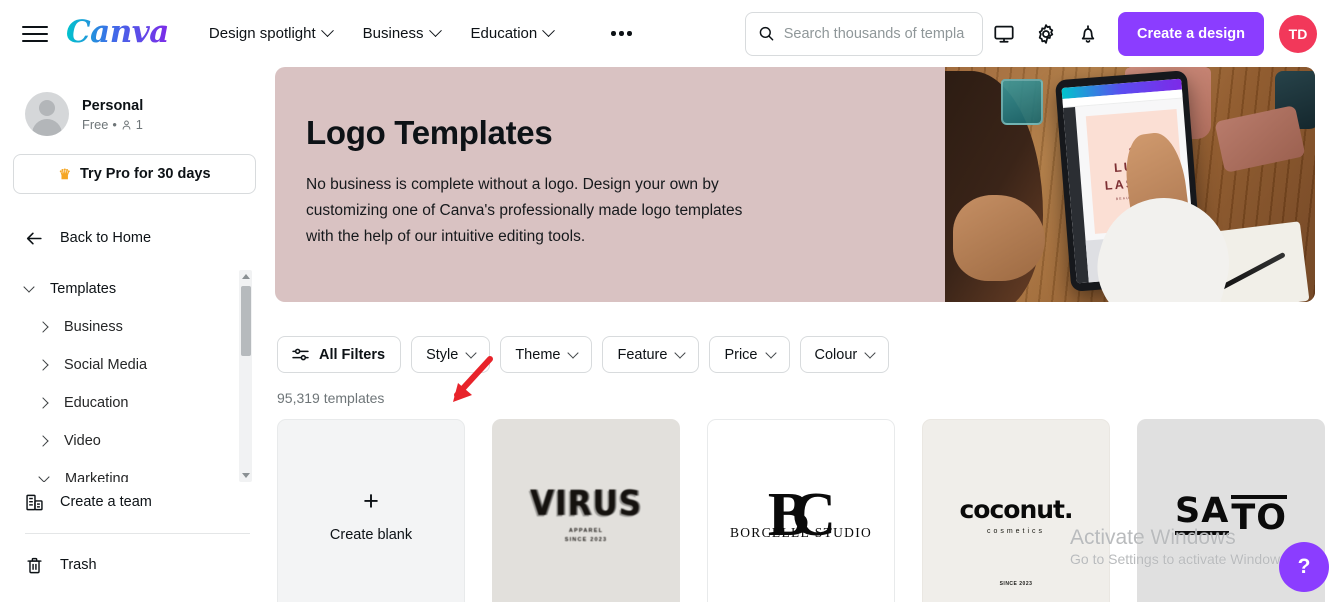 The width and height of the screenshot is (1339, 602). What do you see at coordinates (442, 354) in the screenshot?
I see `filter-label: Style` at bounding box center [442, 354].